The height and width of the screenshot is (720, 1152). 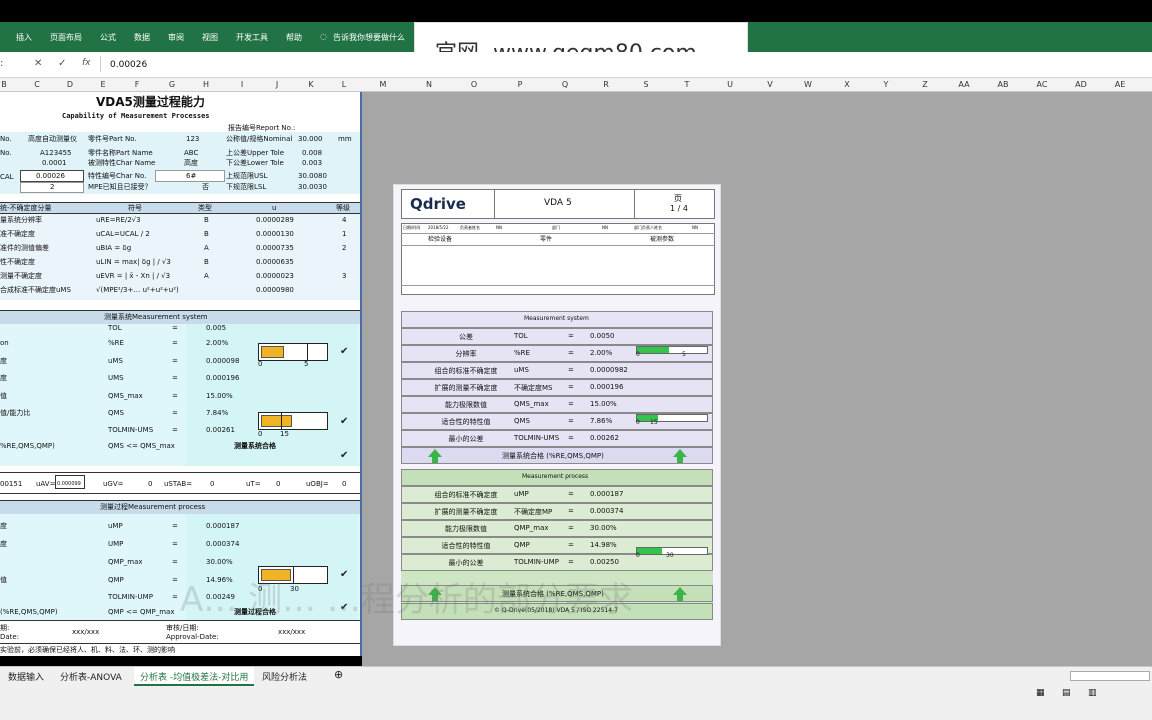 What do you see at coordinates (466, 439) in the screenshot?
I see `card-row-name: 最小的公差` at bounding box center [466, 439].